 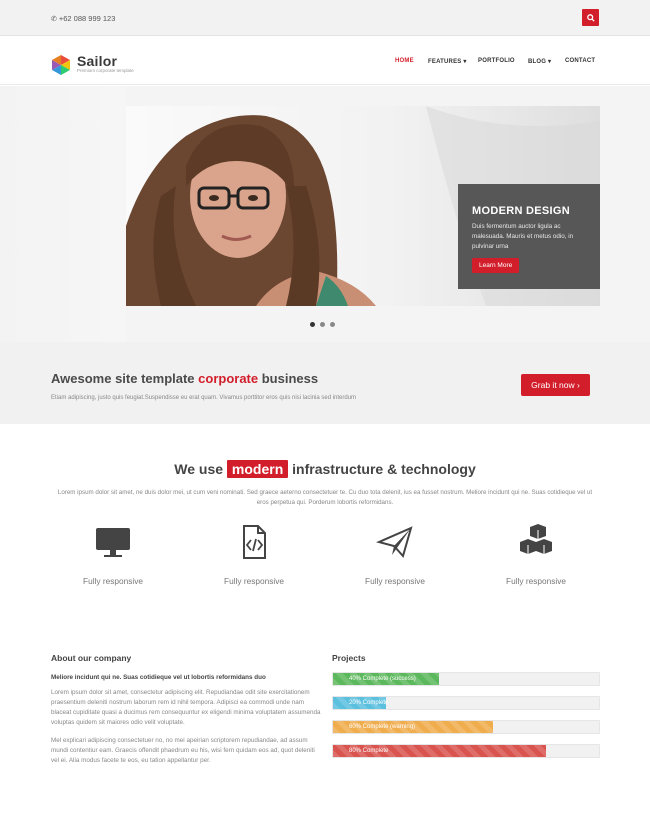 What do you see at coordinates (555, 385) in the screenshot?
I see `grab-it-now-button: Grab it now ›` at bounding box center [555, 385].